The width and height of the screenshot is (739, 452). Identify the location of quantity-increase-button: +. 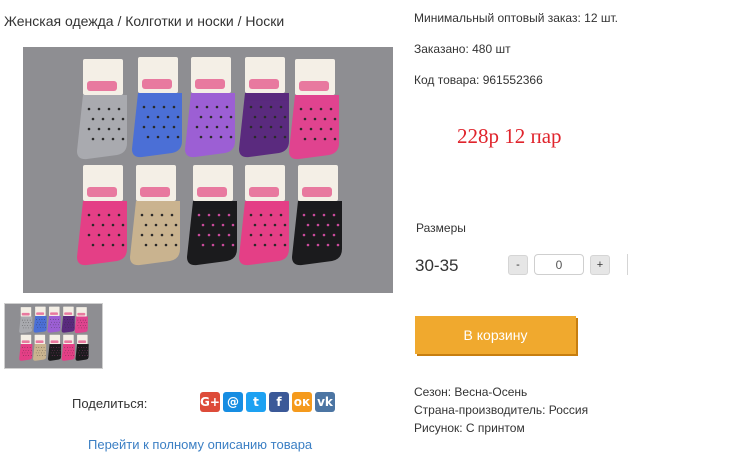
(600, 265).